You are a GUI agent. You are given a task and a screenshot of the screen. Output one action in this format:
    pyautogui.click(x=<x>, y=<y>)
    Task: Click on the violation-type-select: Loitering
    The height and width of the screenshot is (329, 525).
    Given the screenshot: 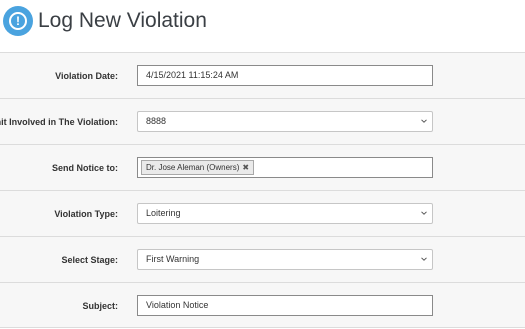 What is the action you would take?
    pyautogui.click(x=285, y=213)
    